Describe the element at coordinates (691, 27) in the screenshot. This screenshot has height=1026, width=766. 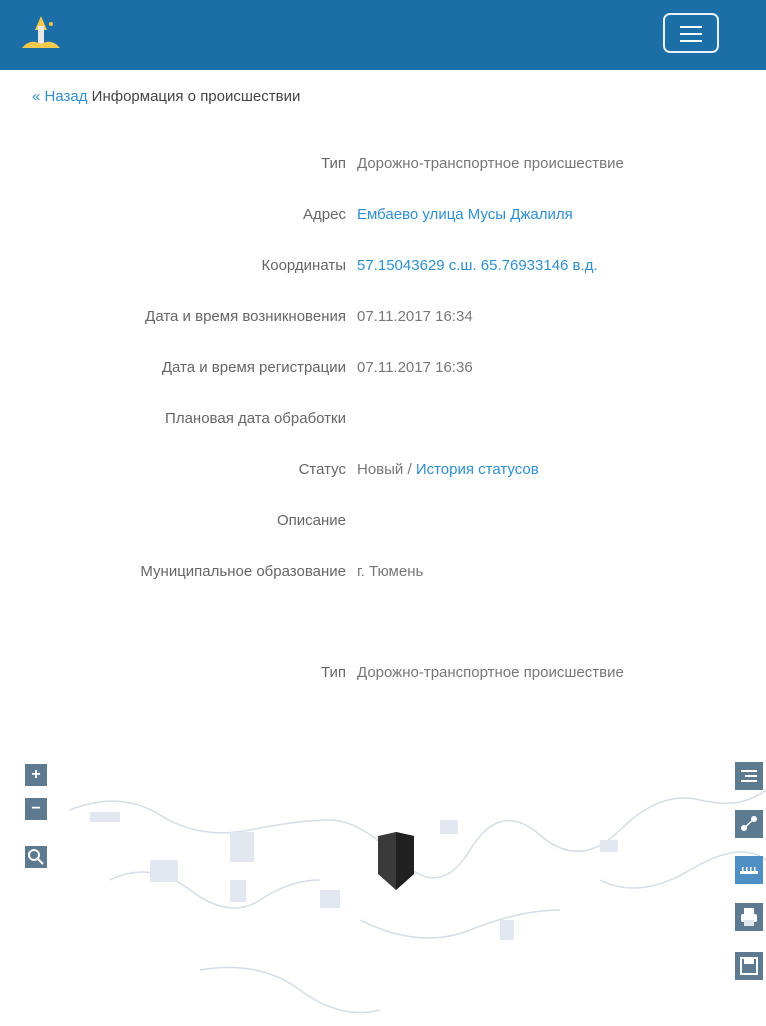
I see `hamburger-menu-icon` at that location.